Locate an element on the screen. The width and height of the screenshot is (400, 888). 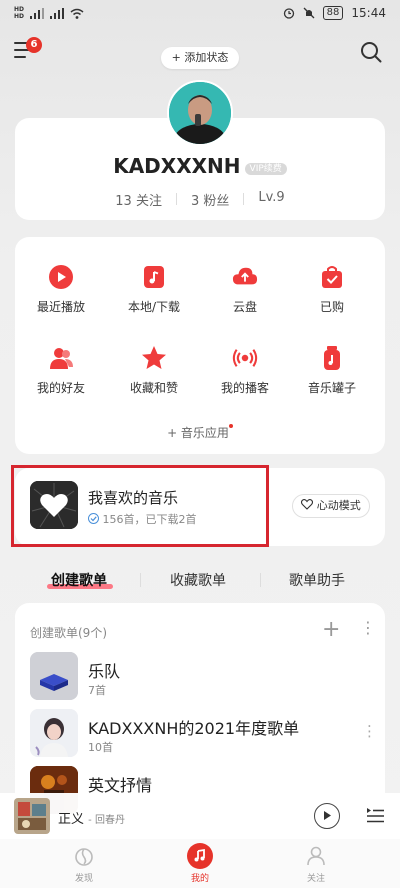
add-status-button: + 添加状态 is located at coordinates (200, 58).